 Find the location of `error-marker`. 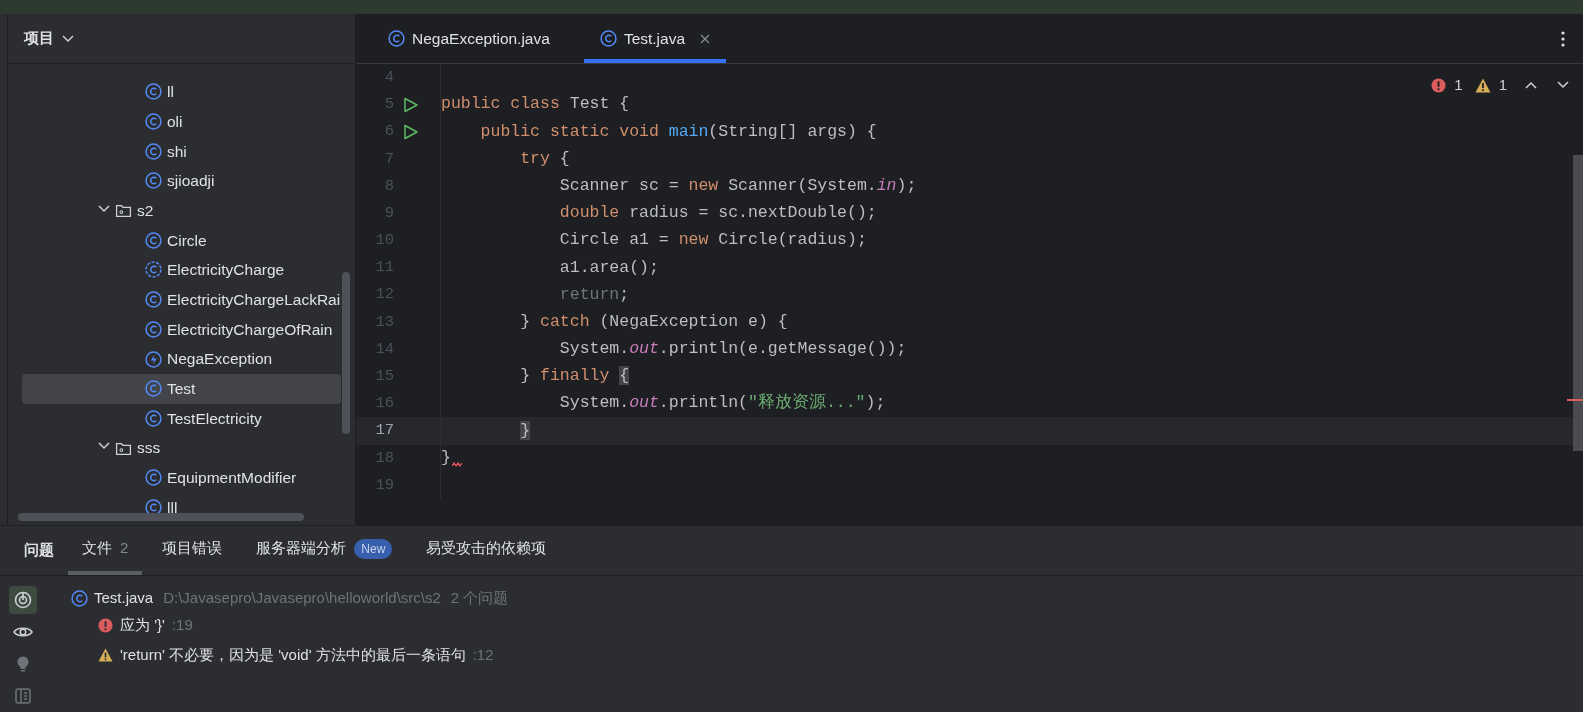

error-marker is located at coordinates (1575, 400).